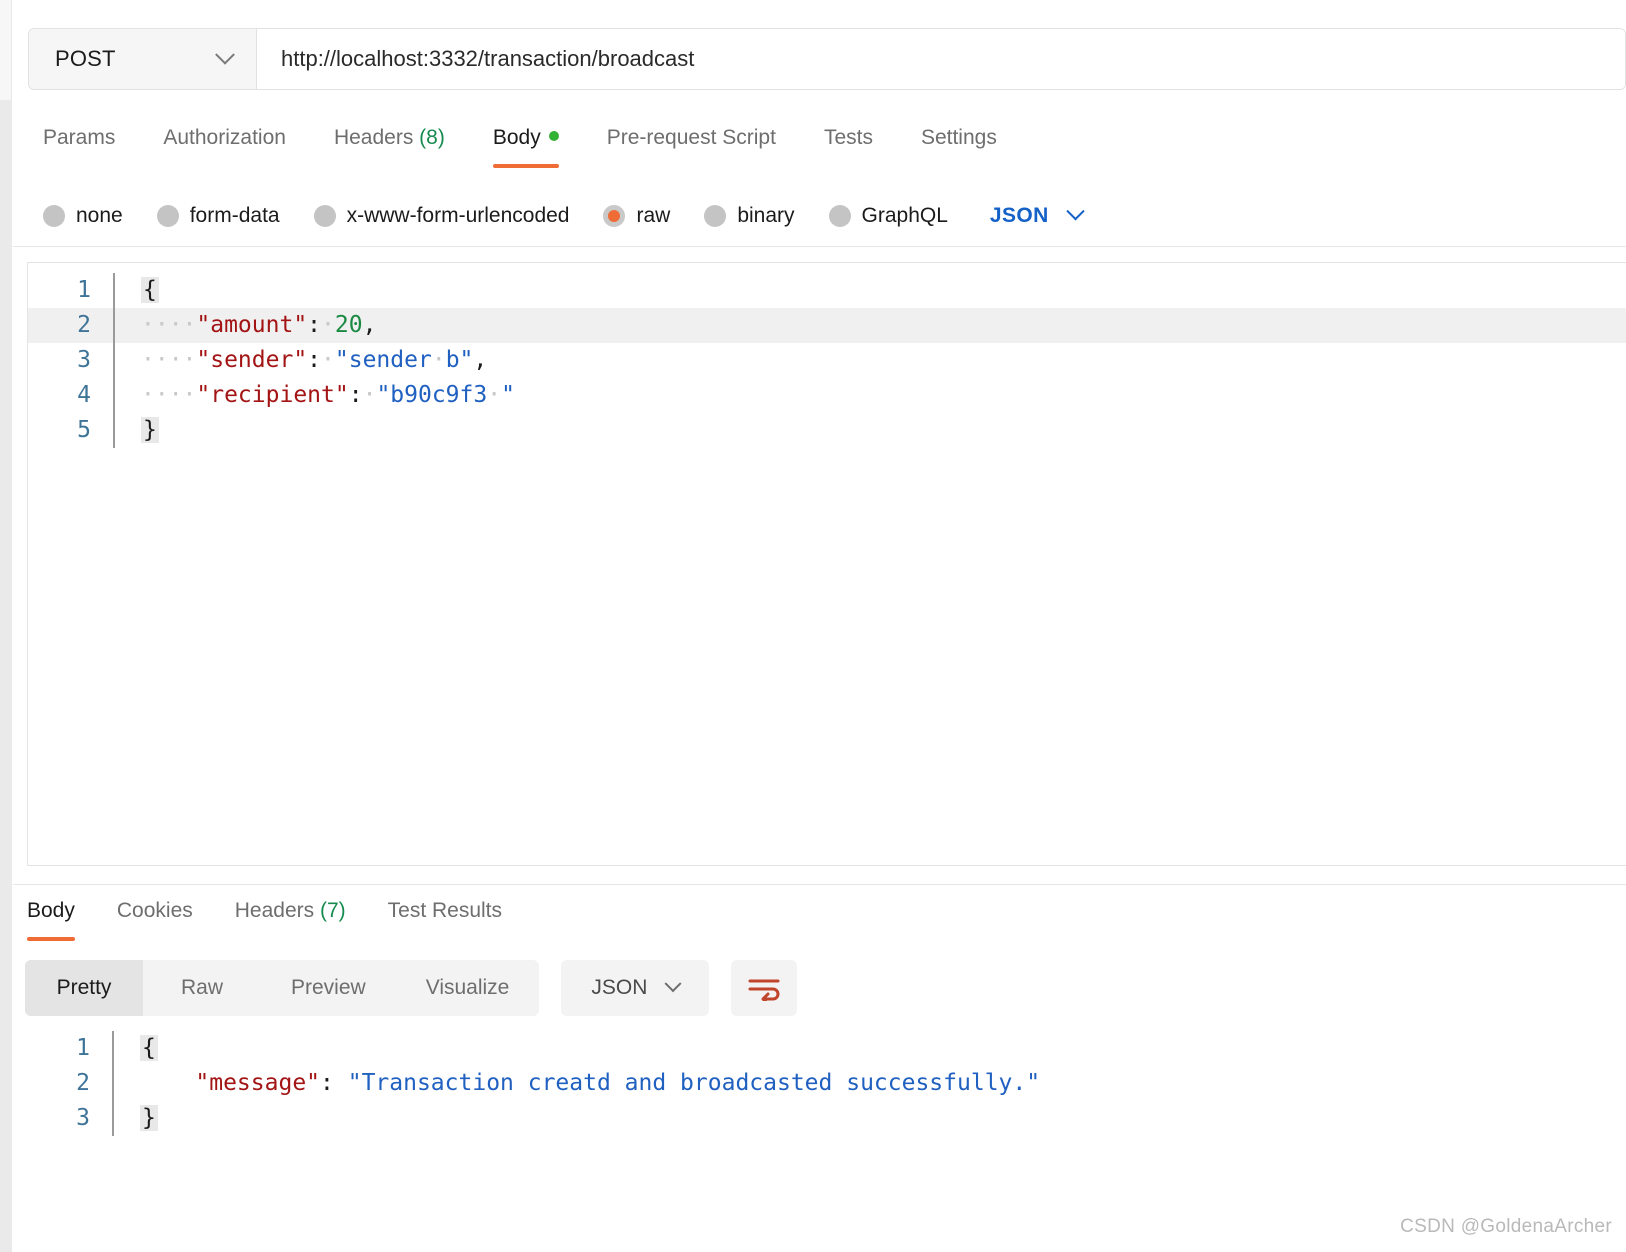 The image size is (1626, 1252). What do you see at coordinates (766, 215) in the screenshot?
I see `radio-label: binary` at bounding box center [766, 215].